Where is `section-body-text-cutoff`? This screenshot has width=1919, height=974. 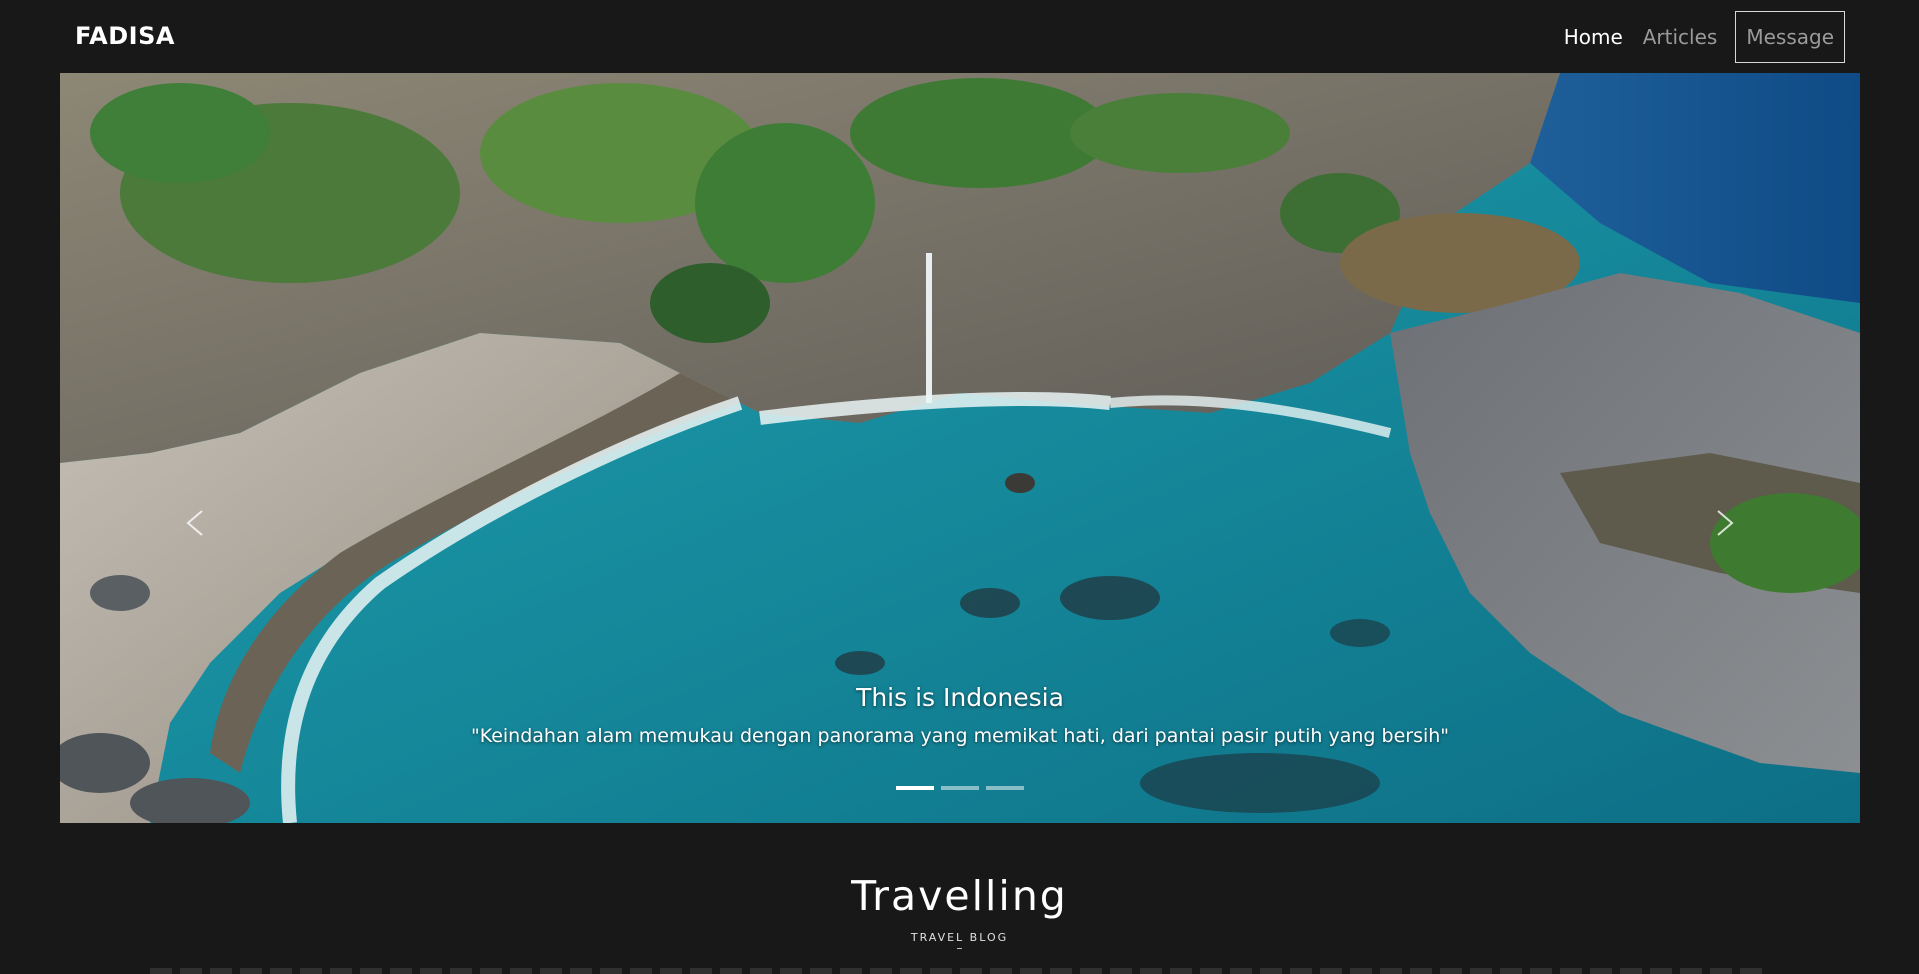 section-body-text-cutoff is located at coordinates (960, 971).